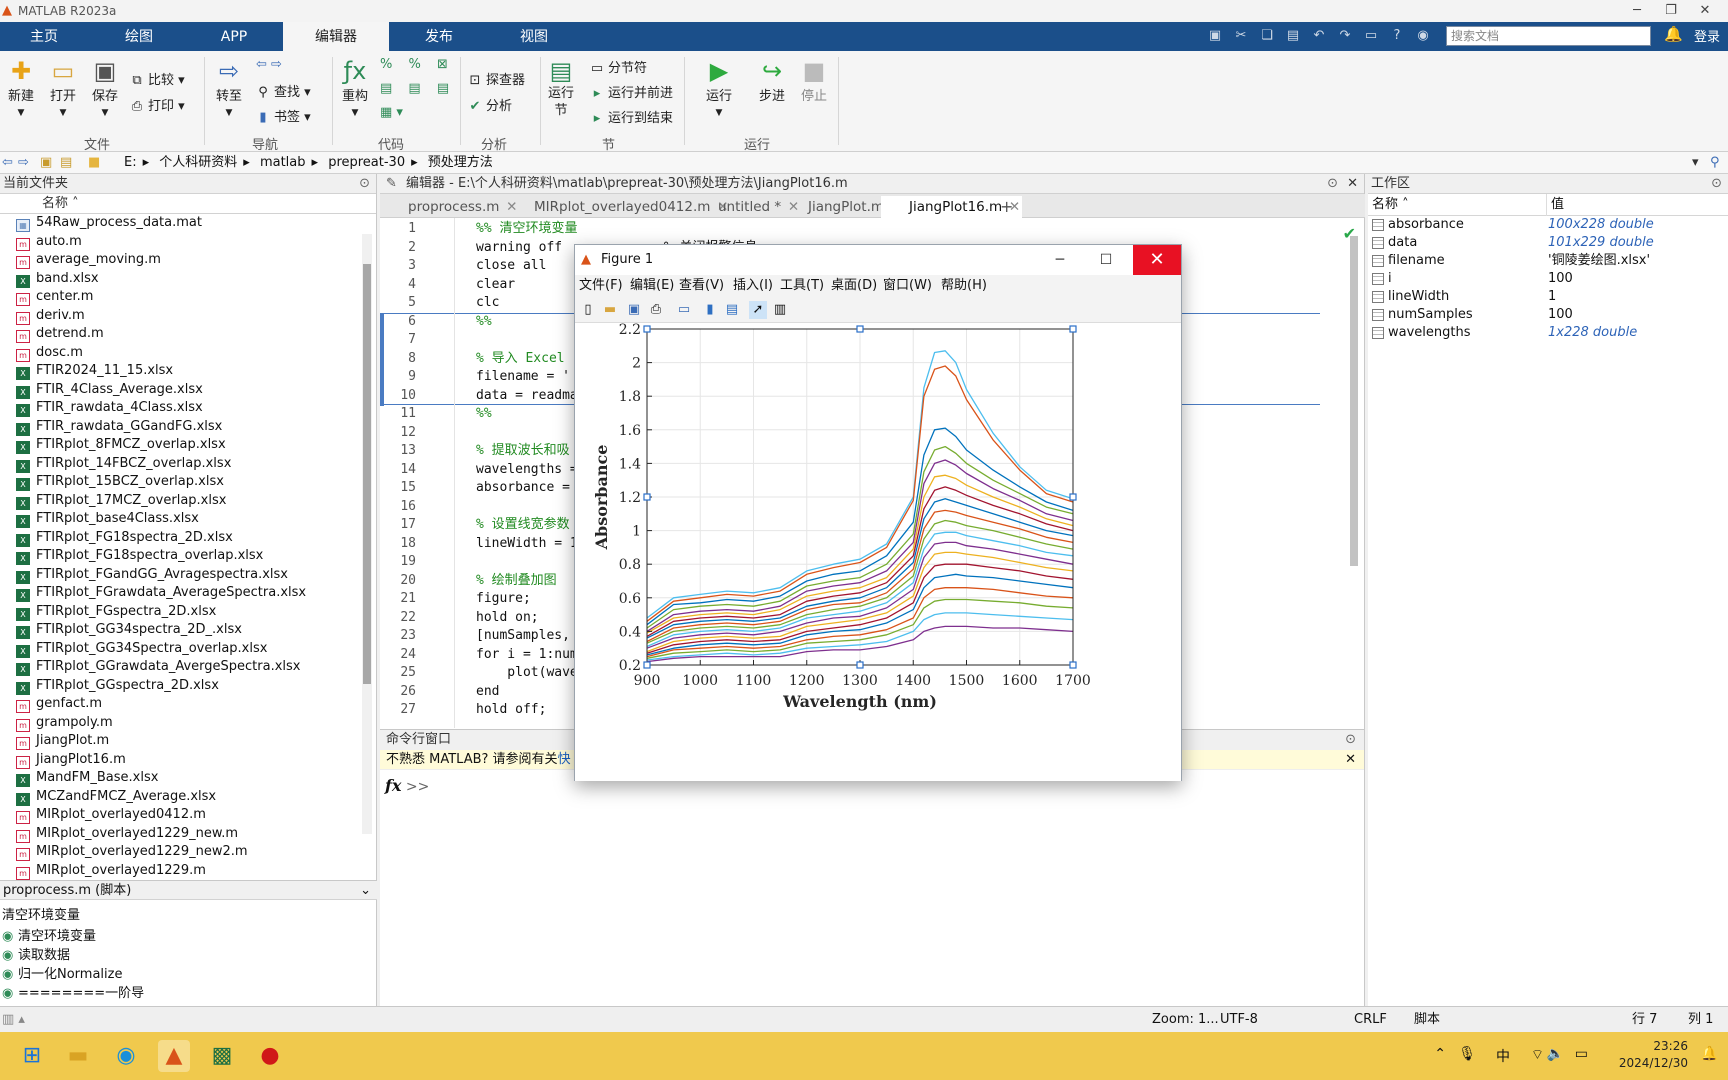 The width and height of the screenshot is (1728, 1080). What do you see at coordinates (222, 1056) in the screenshot?
I see `excel-icon: ▩` at bounding box center [222, 1056].